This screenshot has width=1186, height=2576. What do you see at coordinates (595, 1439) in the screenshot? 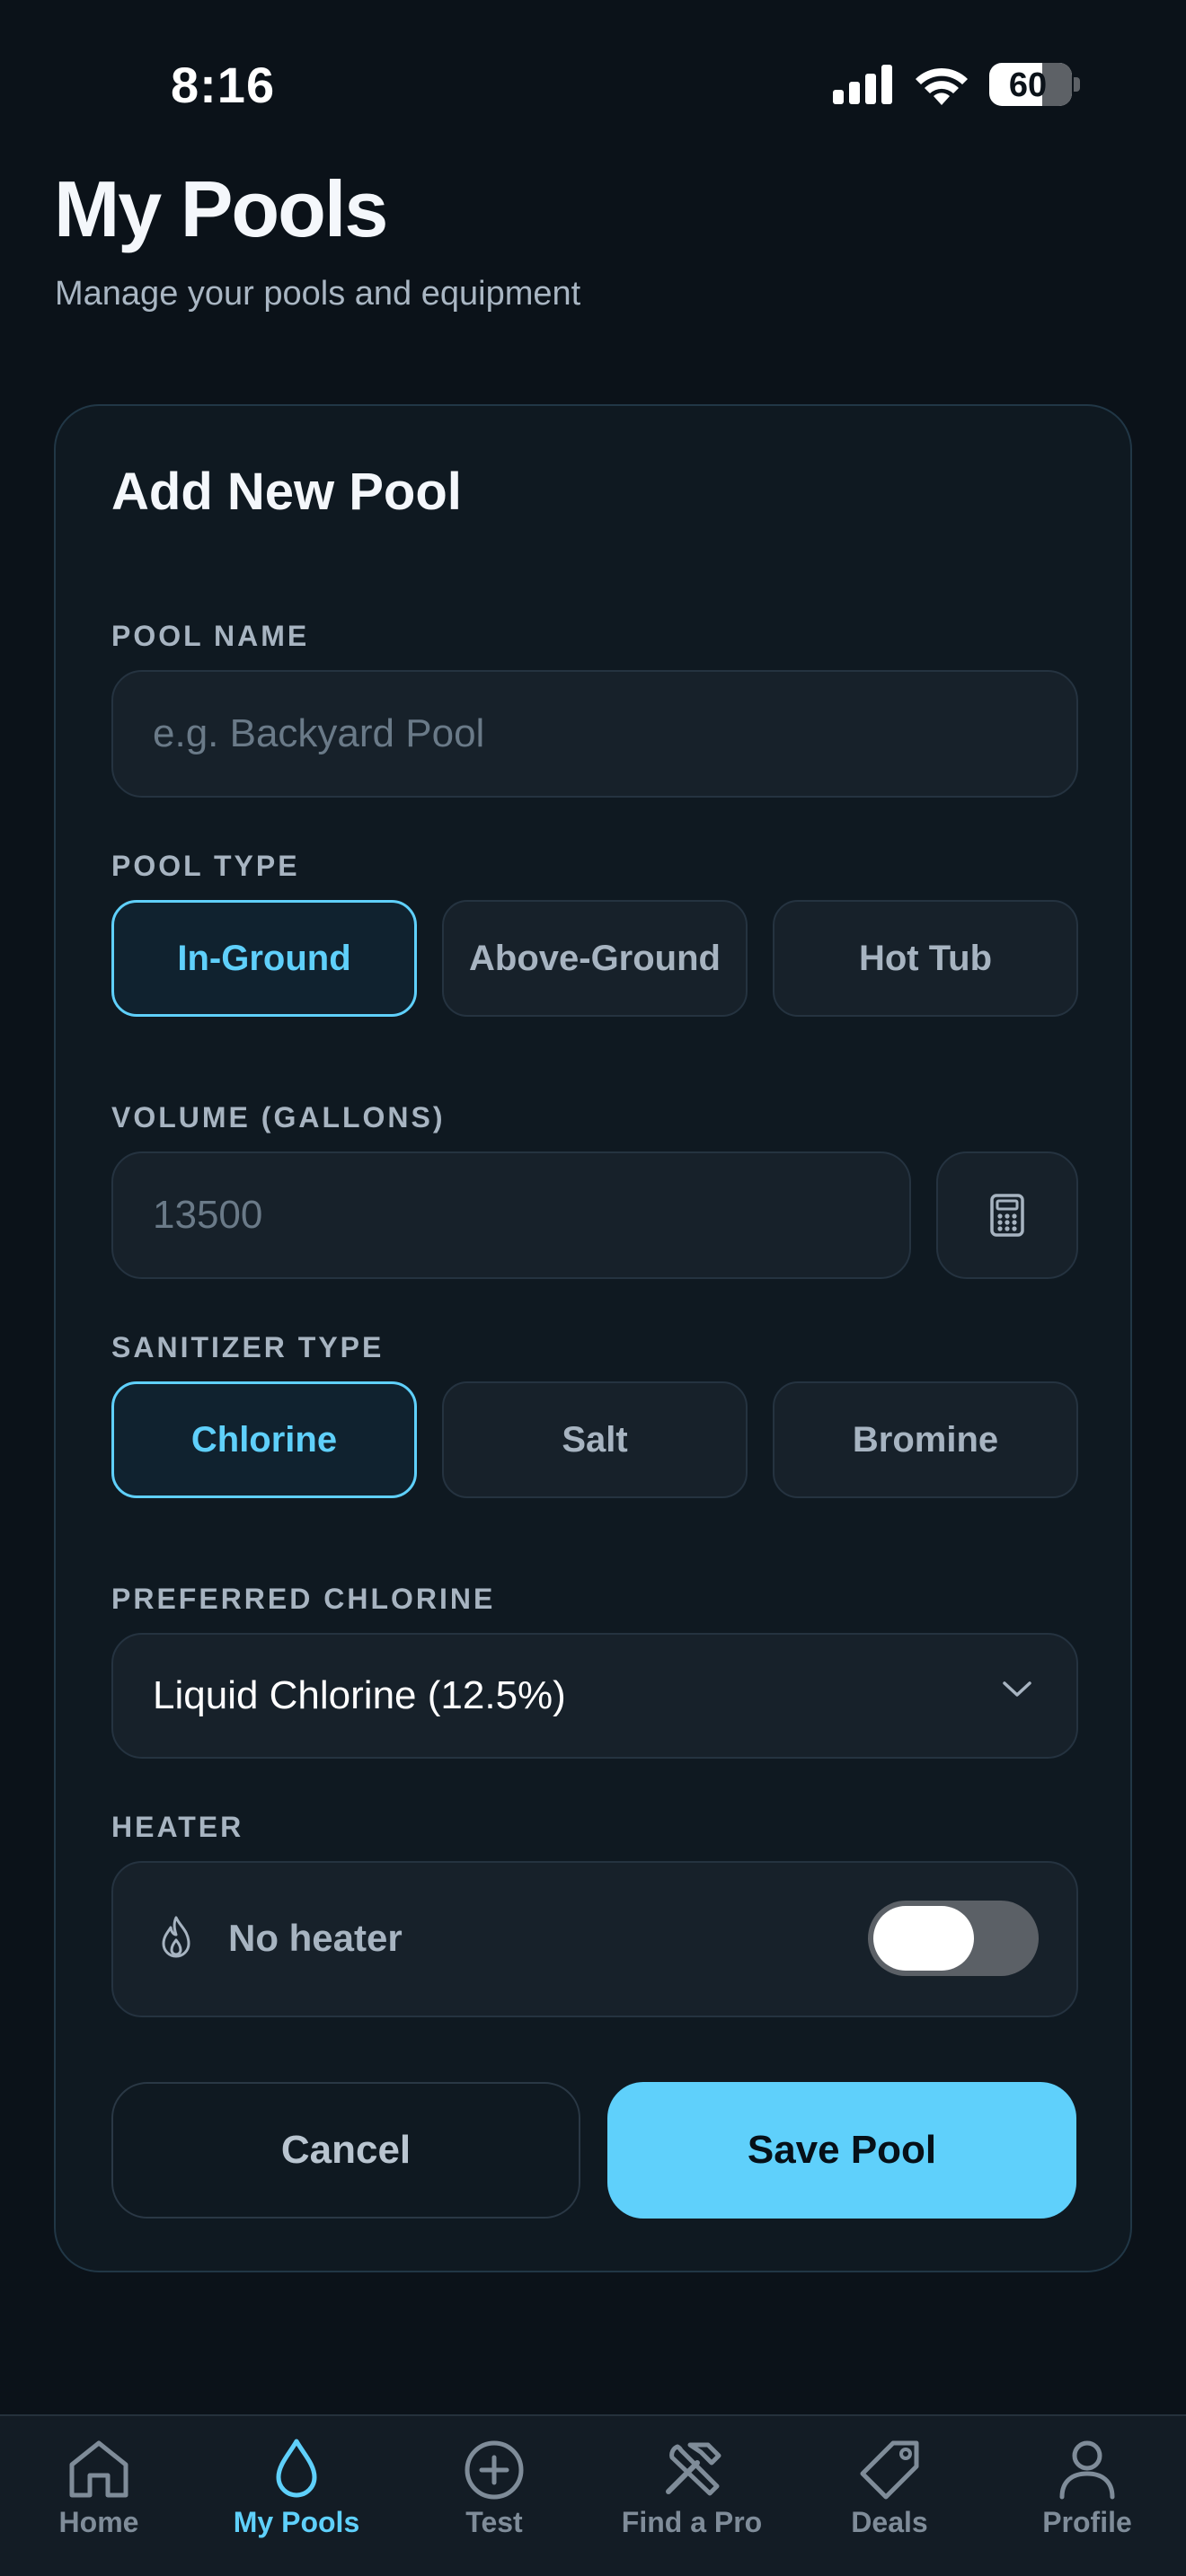
I see `sanitizer-salt: Salt` at bounding box center [595, 1439].